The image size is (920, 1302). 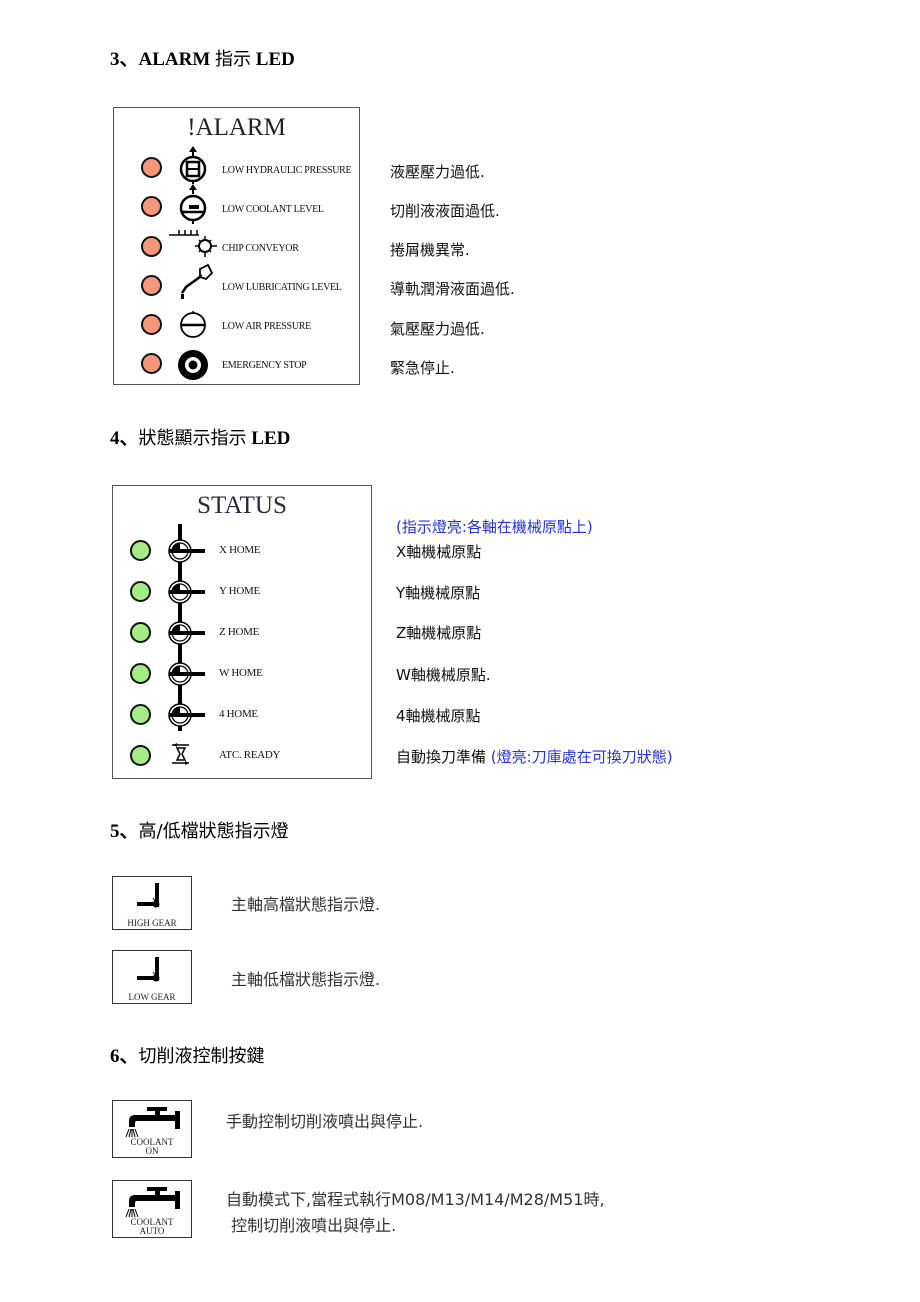 I want to click on status-label: W HOME, so click(x=241, y=673).